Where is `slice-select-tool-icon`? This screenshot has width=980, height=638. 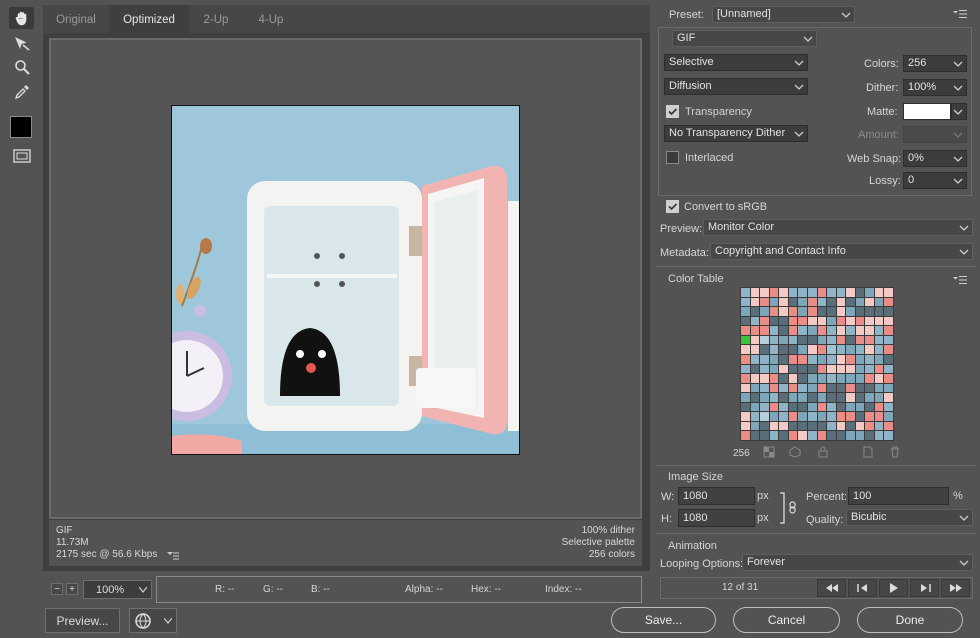
slice-select-tool-icon is located at coordinates (21, 43).